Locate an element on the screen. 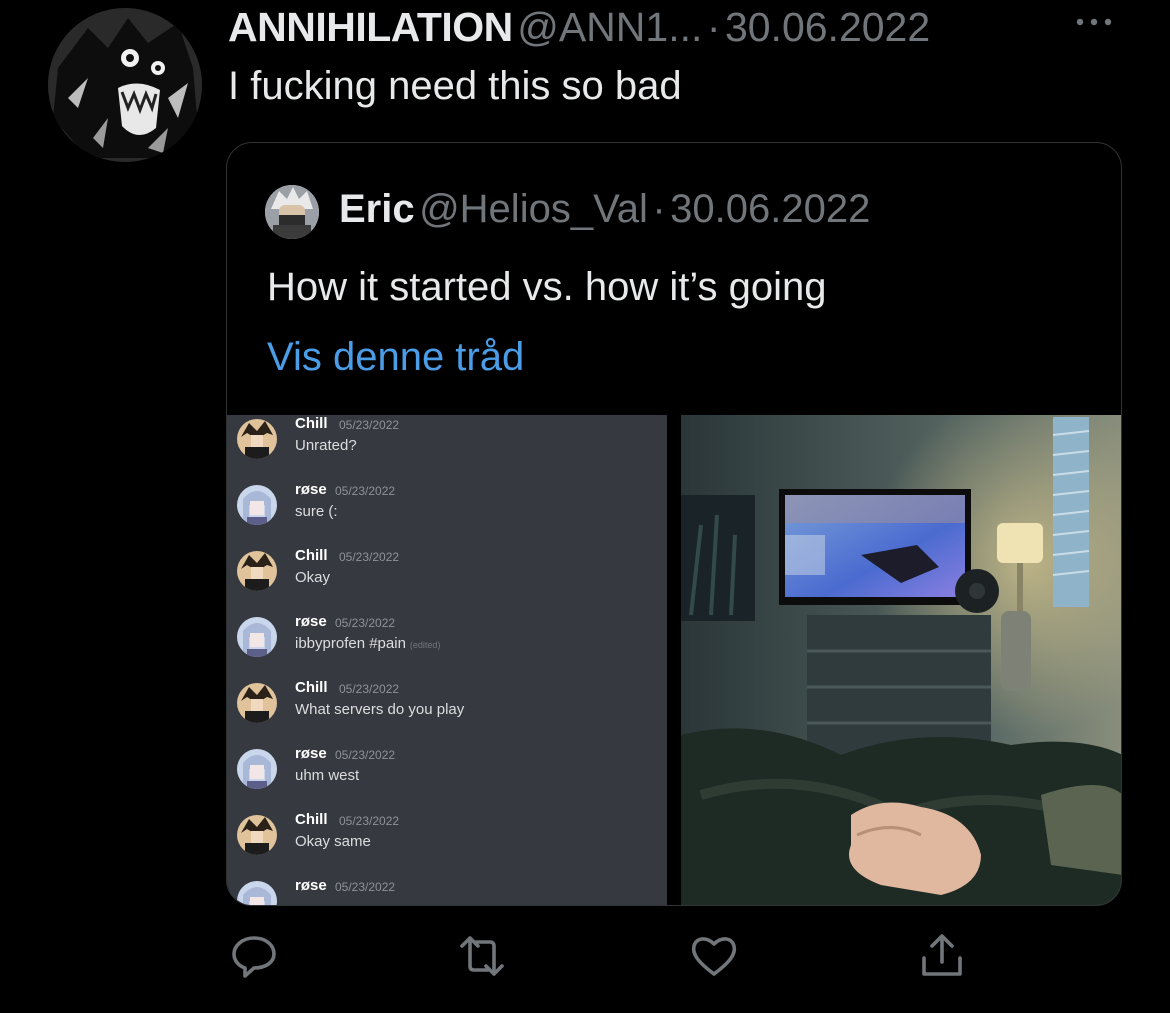 The width and height of the screenshot is (1170, 1013). chat-message-text: Okay same is located at coordinates (333, 841).